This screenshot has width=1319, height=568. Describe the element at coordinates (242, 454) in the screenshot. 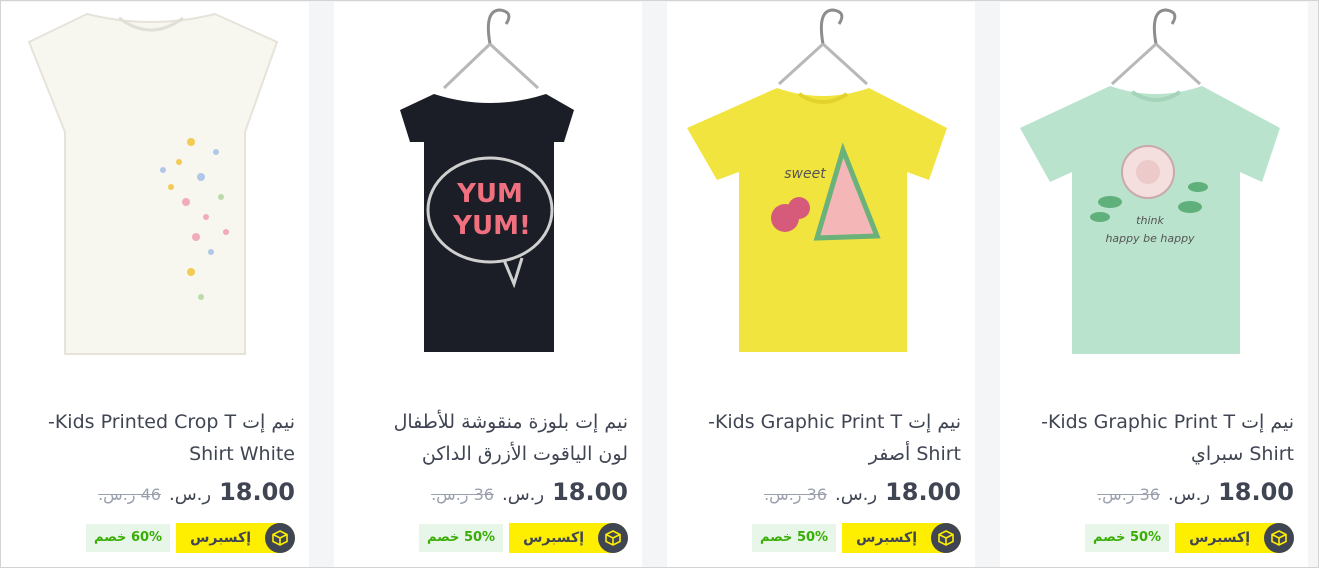

I see `product-title-line: Shirt White` at that location.